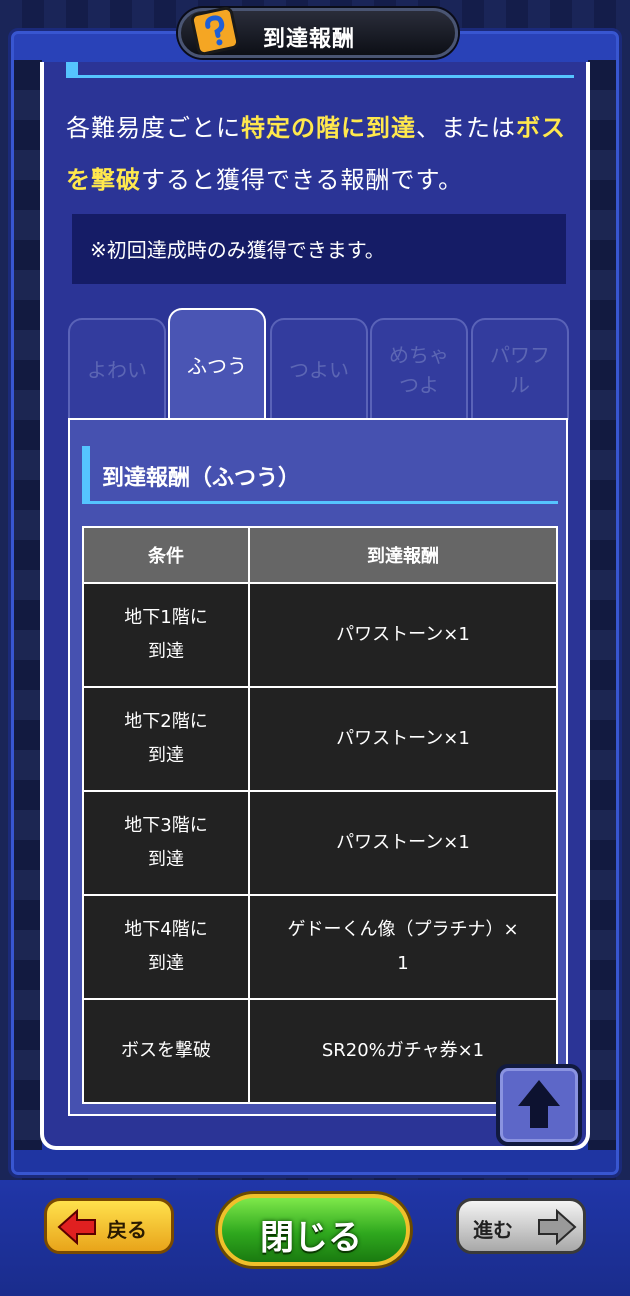 This screenshot has height=1296, width=630. I want to click on table-row: ボスを撃破 SR20%ガチャ券×1, so click(320, 1051).